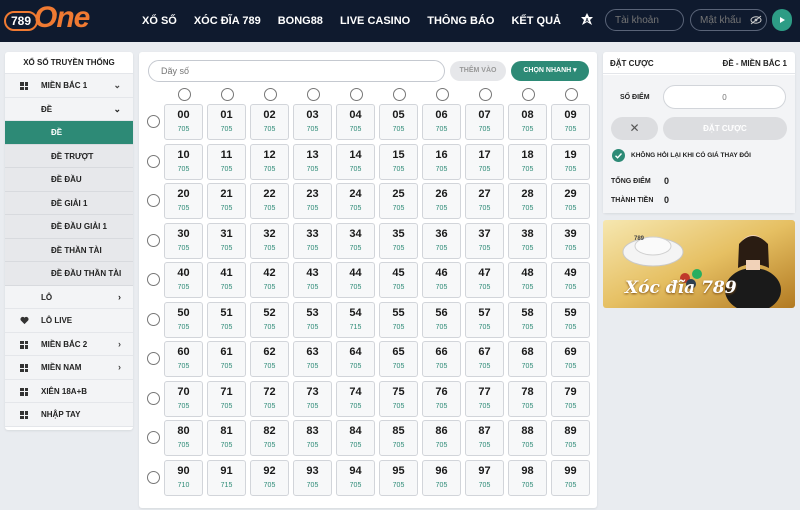  Describe the element at coordinates (441, 161) in the screenshot. I see `number-cell: 16 705` at that location.